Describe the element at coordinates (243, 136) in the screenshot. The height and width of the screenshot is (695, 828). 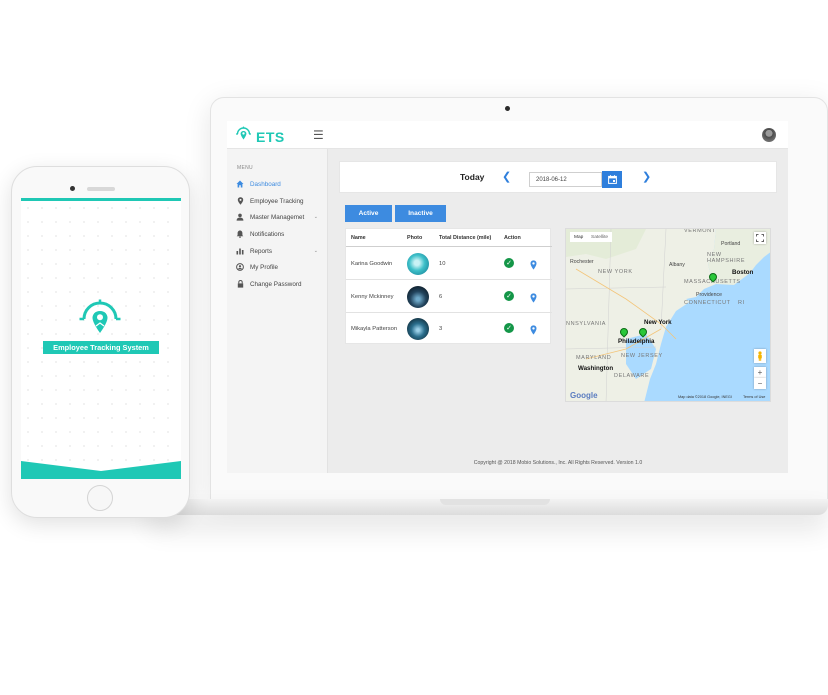
I see `location-target-icon` at that location.